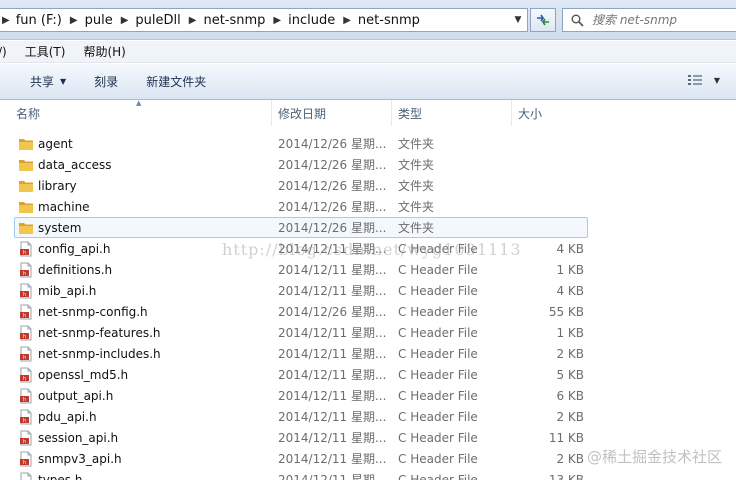 The image size is (736, 480). What do you see at coordinates (566, 437) in the screenshot?
I see `file-size: 11 KB` at bounding box center [566, 437].